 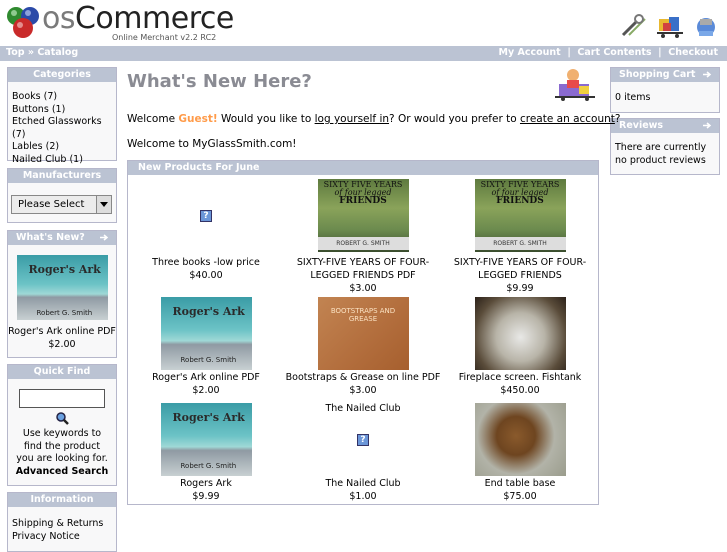 I want to click on tools-icon, so click(x=634, y=26).